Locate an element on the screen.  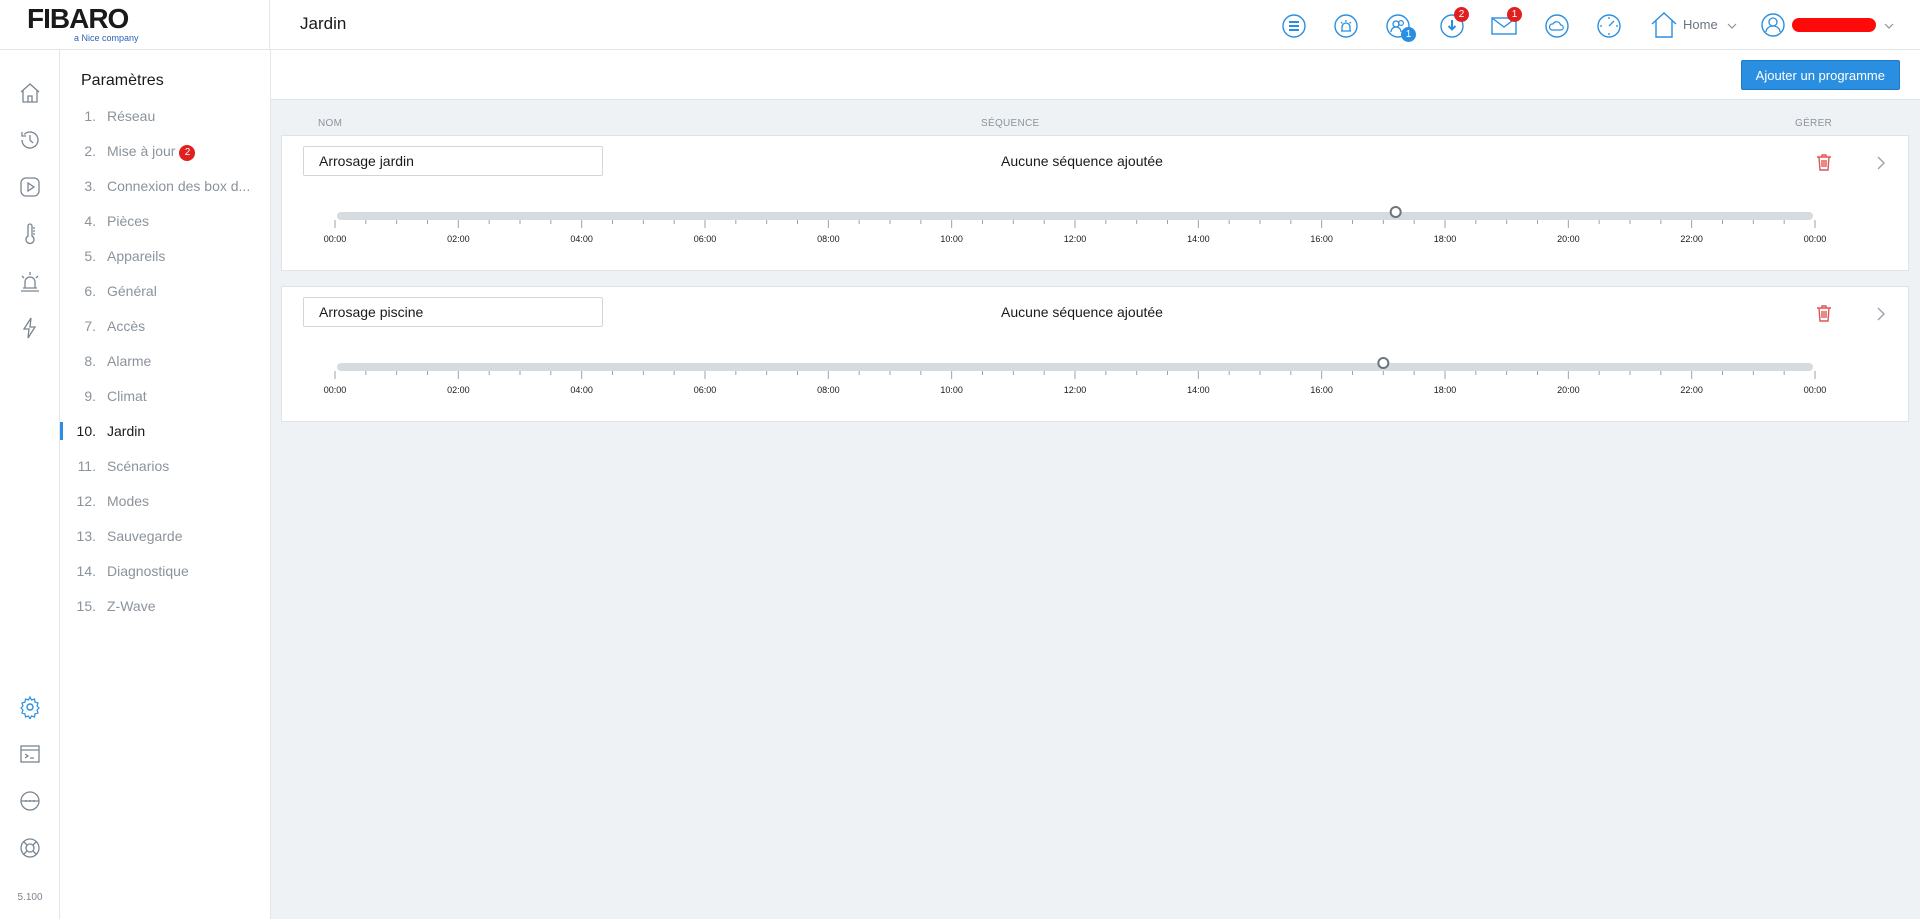
nav-item: 12. Modes is located at coordinates (165, 501).